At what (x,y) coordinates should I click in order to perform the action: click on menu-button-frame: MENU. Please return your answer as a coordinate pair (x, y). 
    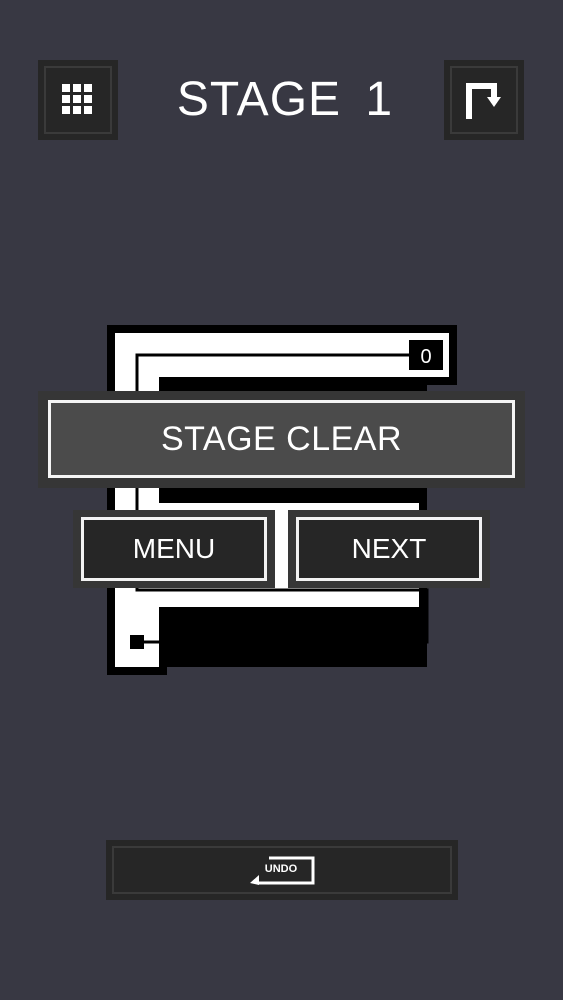
    Looking at the image, I should click on (174, 549).